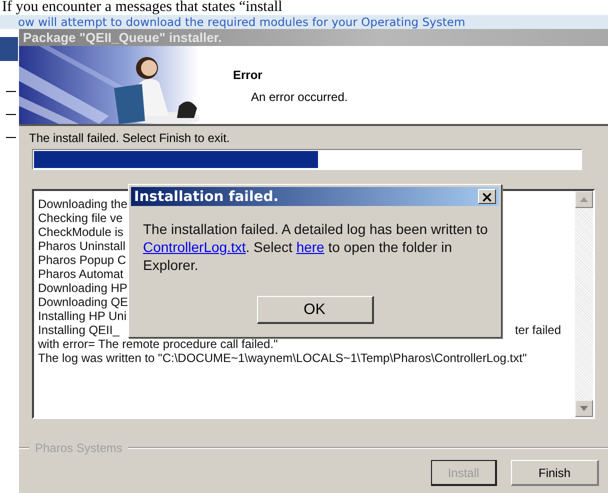 This screenshot has height=493, width=608. Describe the element at coordinates (282, 358) in the screenshot. I see `log-line: The log was written to "C:\DOCUME~1\waynem\LOCALS~1\Temp\Pharos\ControllerLog.txt"` at that location.